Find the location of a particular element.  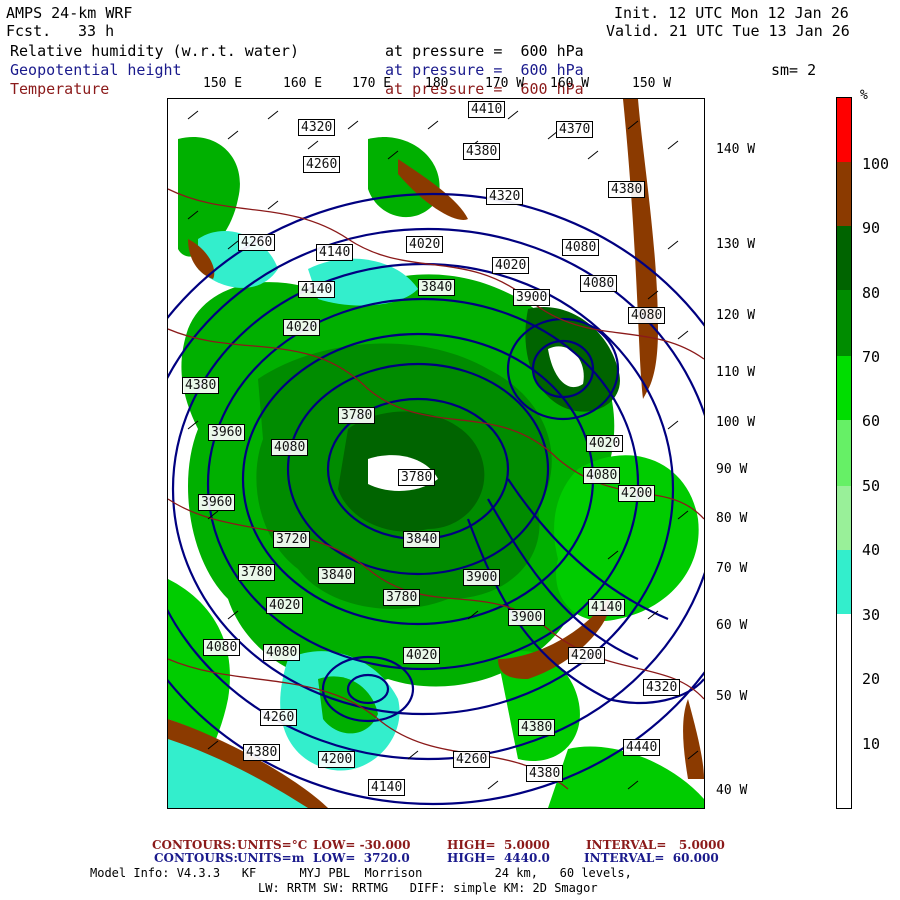

lon-label-150w: 150 W is located at coordinates (652, 83).